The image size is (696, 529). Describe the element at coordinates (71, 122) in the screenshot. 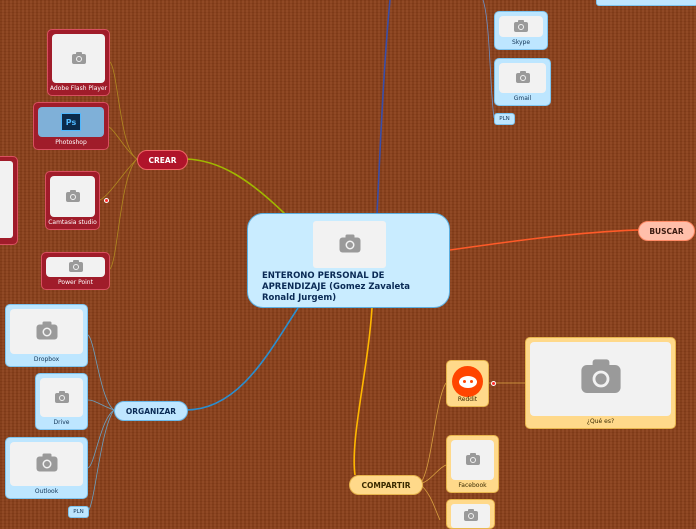

I see `photoshop-icon: Ps` at that location.